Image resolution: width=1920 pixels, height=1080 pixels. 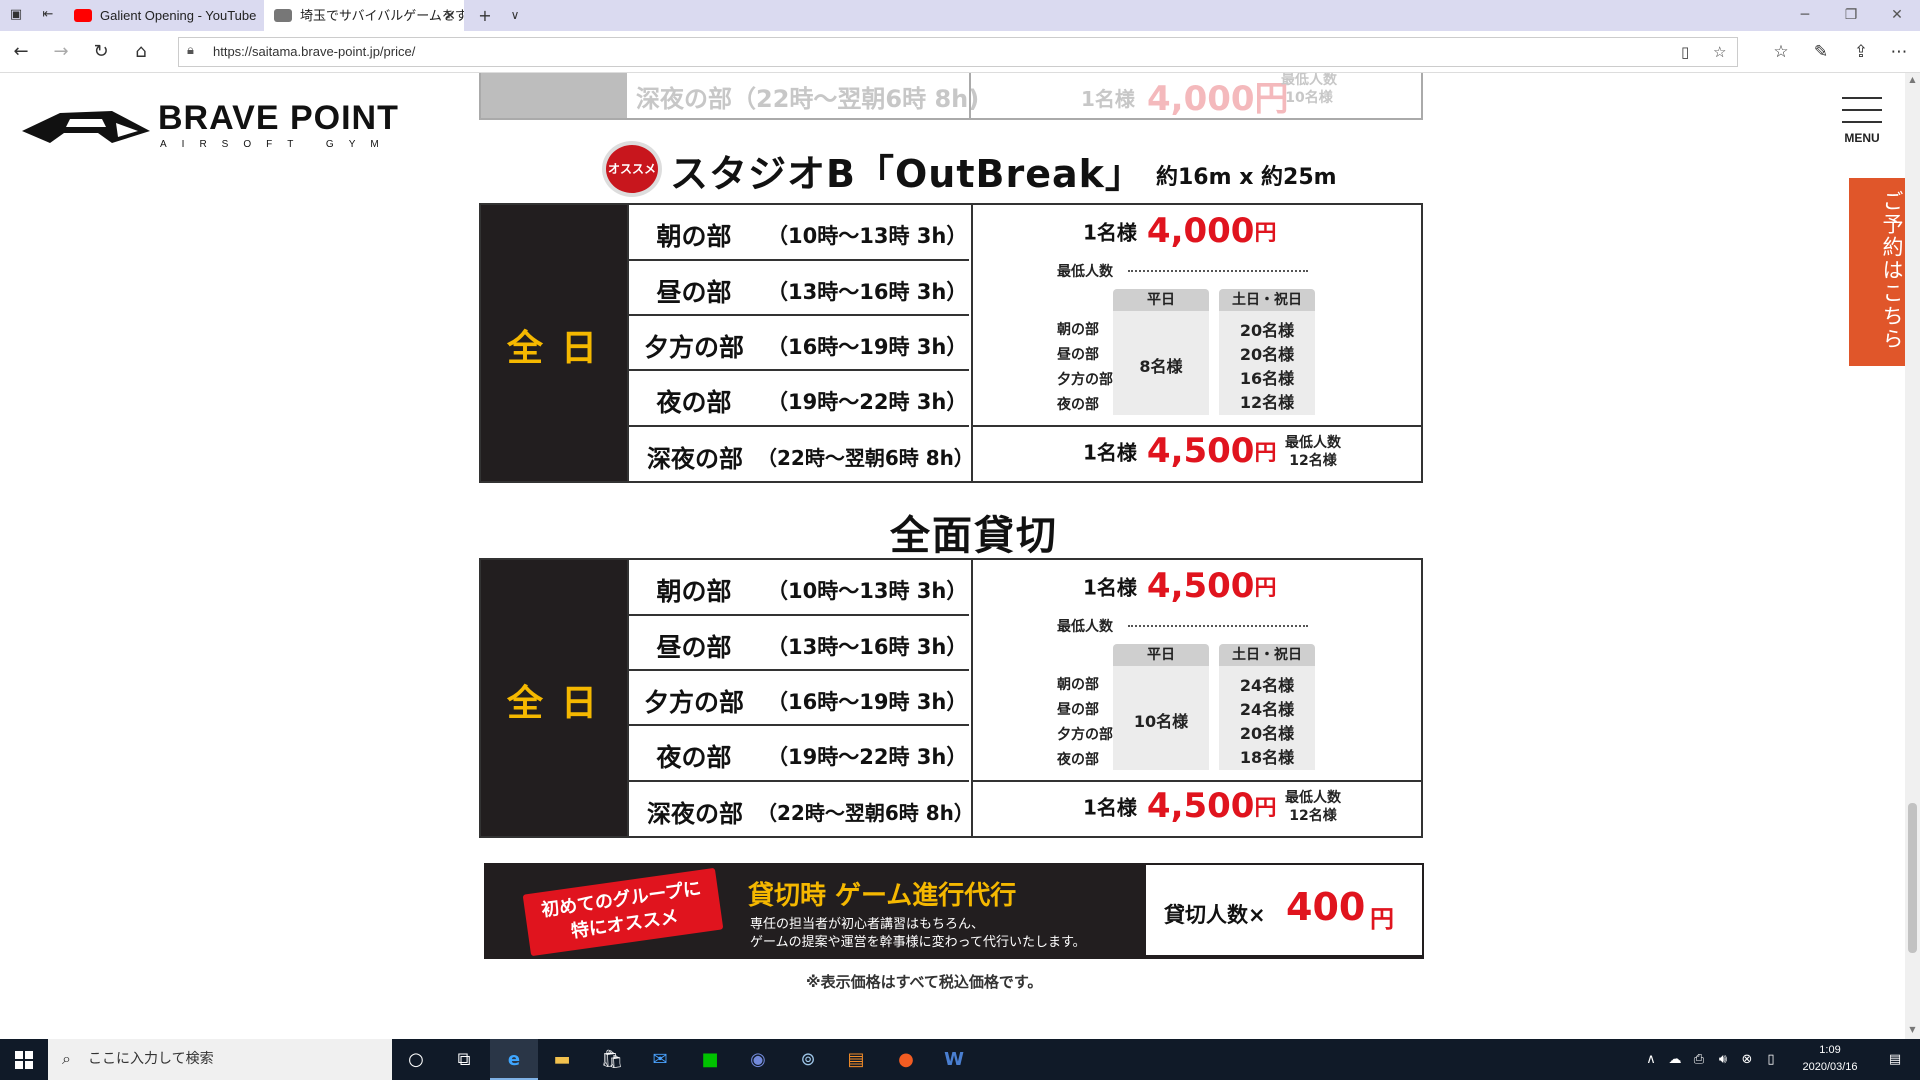 What do you see at coordinates (1161, 363) in the screenshot?
I see `weekday-column: 8名様` at bounding box center [1161, 363].